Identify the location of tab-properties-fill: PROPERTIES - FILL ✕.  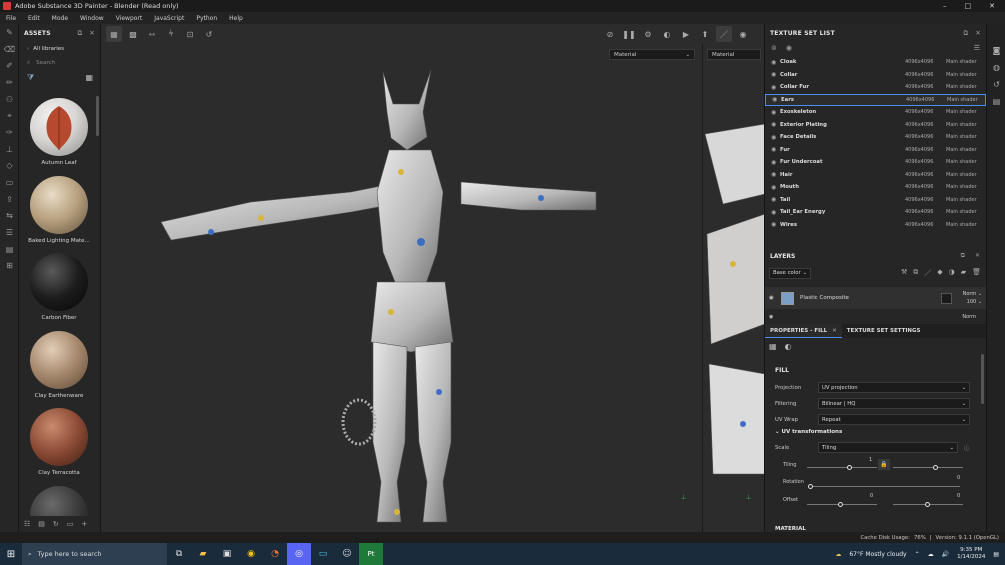
(803, 331).